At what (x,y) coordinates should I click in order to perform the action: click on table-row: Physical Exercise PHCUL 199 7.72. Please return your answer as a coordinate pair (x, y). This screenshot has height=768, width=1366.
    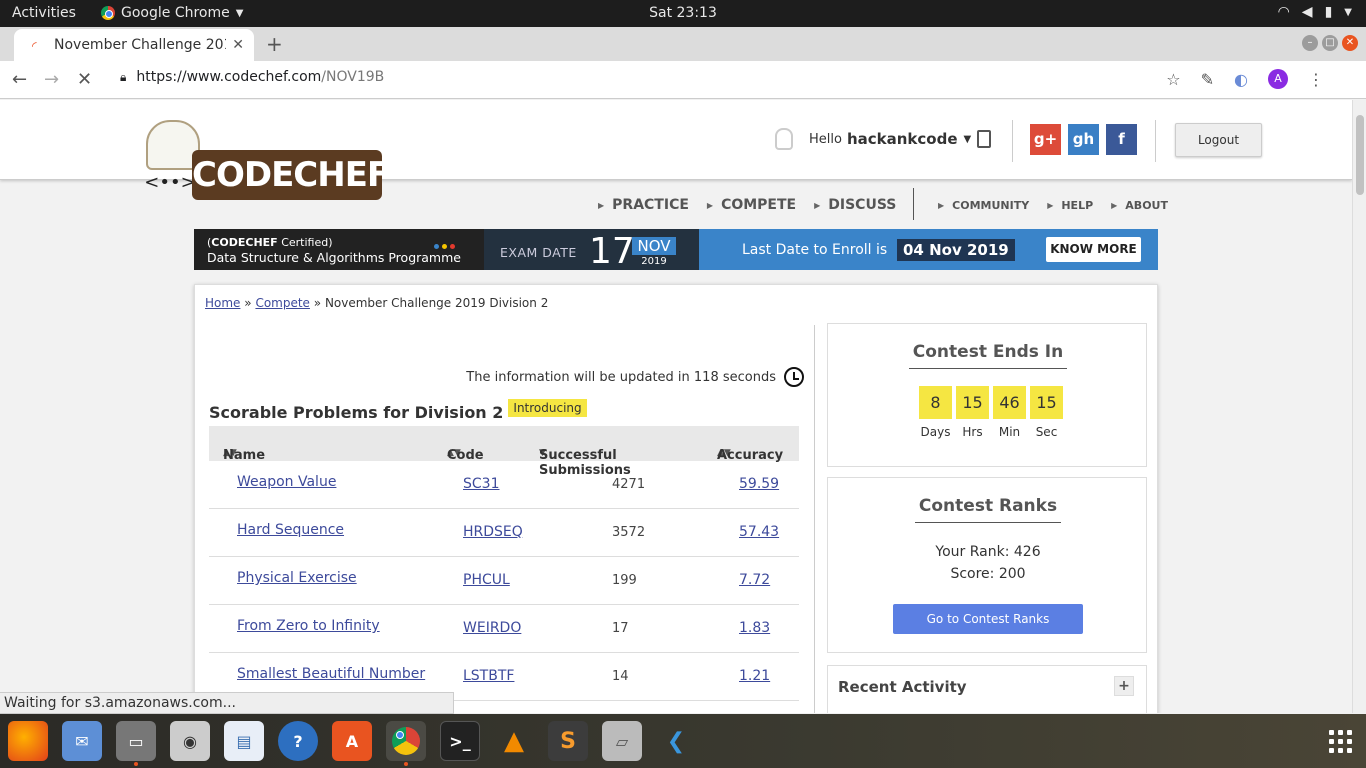
    Looking at the image, I should click on (504, 581).